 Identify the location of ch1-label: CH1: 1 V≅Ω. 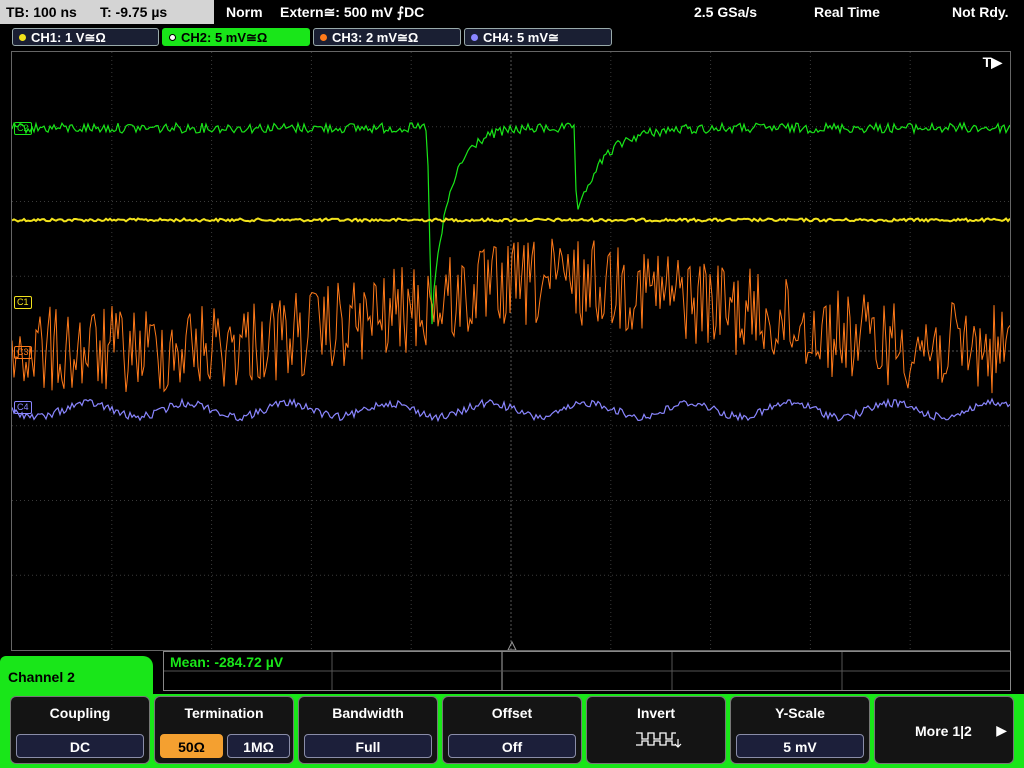
(68, 37).